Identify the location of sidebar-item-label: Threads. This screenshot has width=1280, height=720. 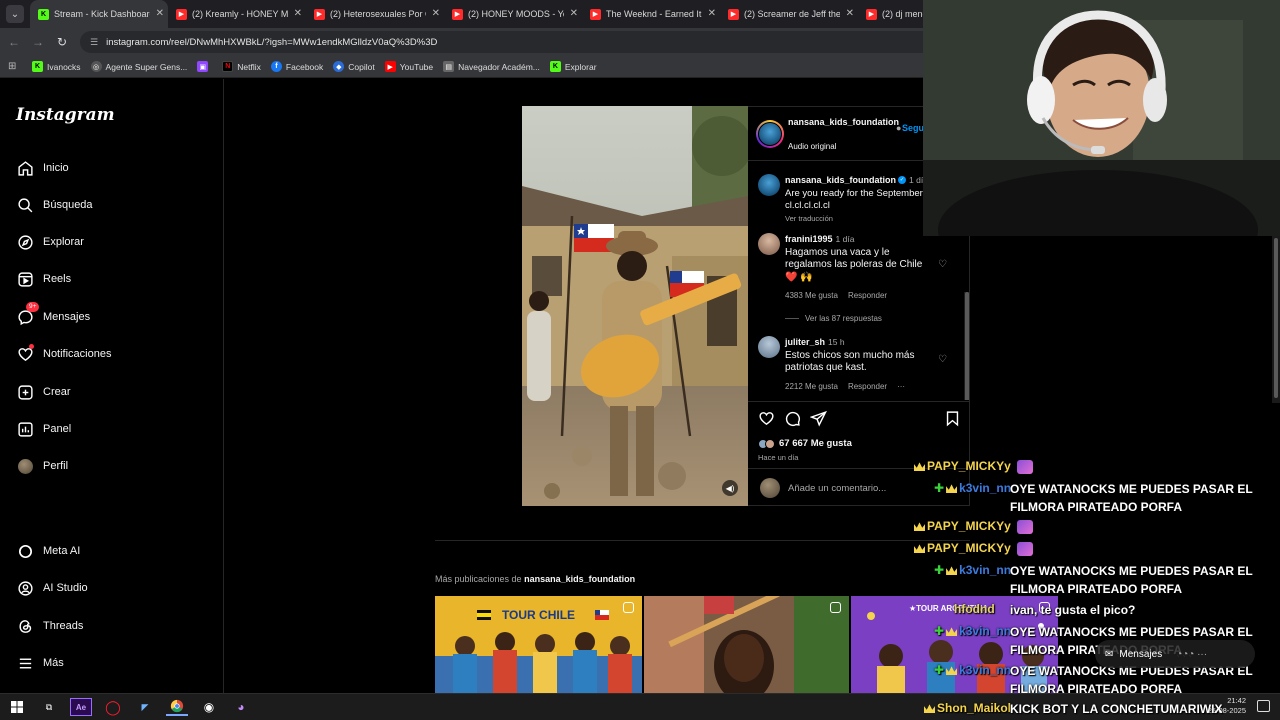
(63, 626).